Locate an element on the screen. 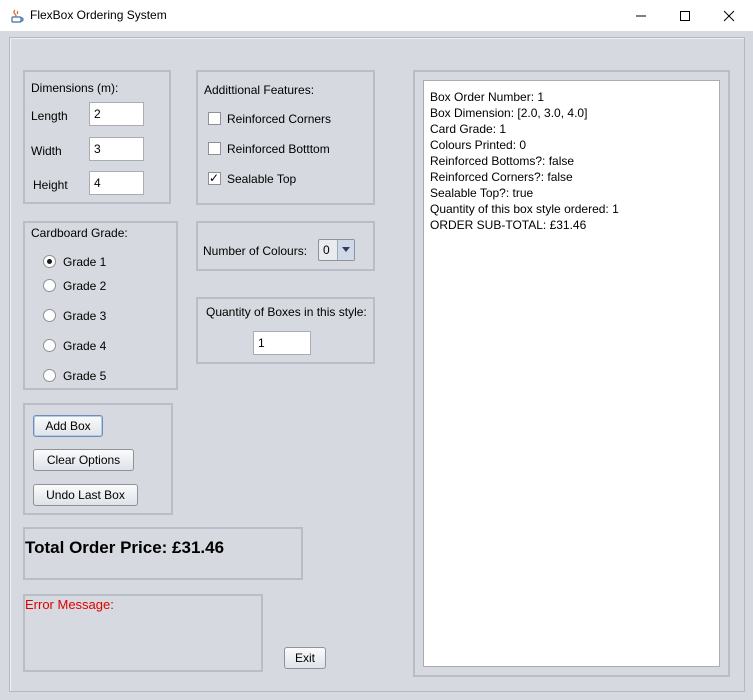  colours-selected-value: 0 is located at coordinates (326, 250).